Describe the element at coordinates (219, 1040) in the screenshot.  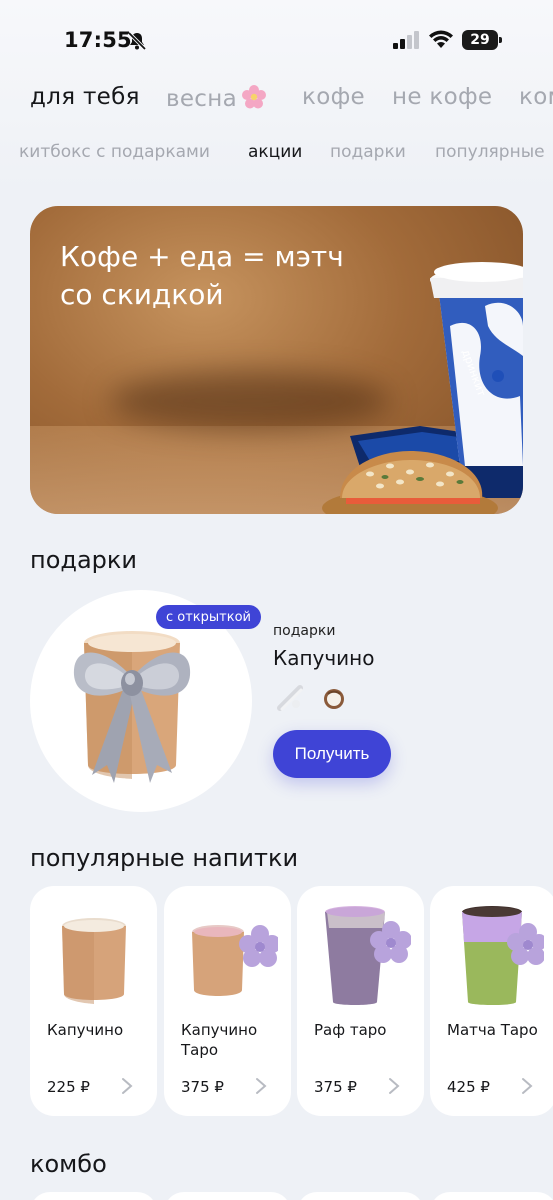
I see `drink-name: Капучино Таро` at that location.